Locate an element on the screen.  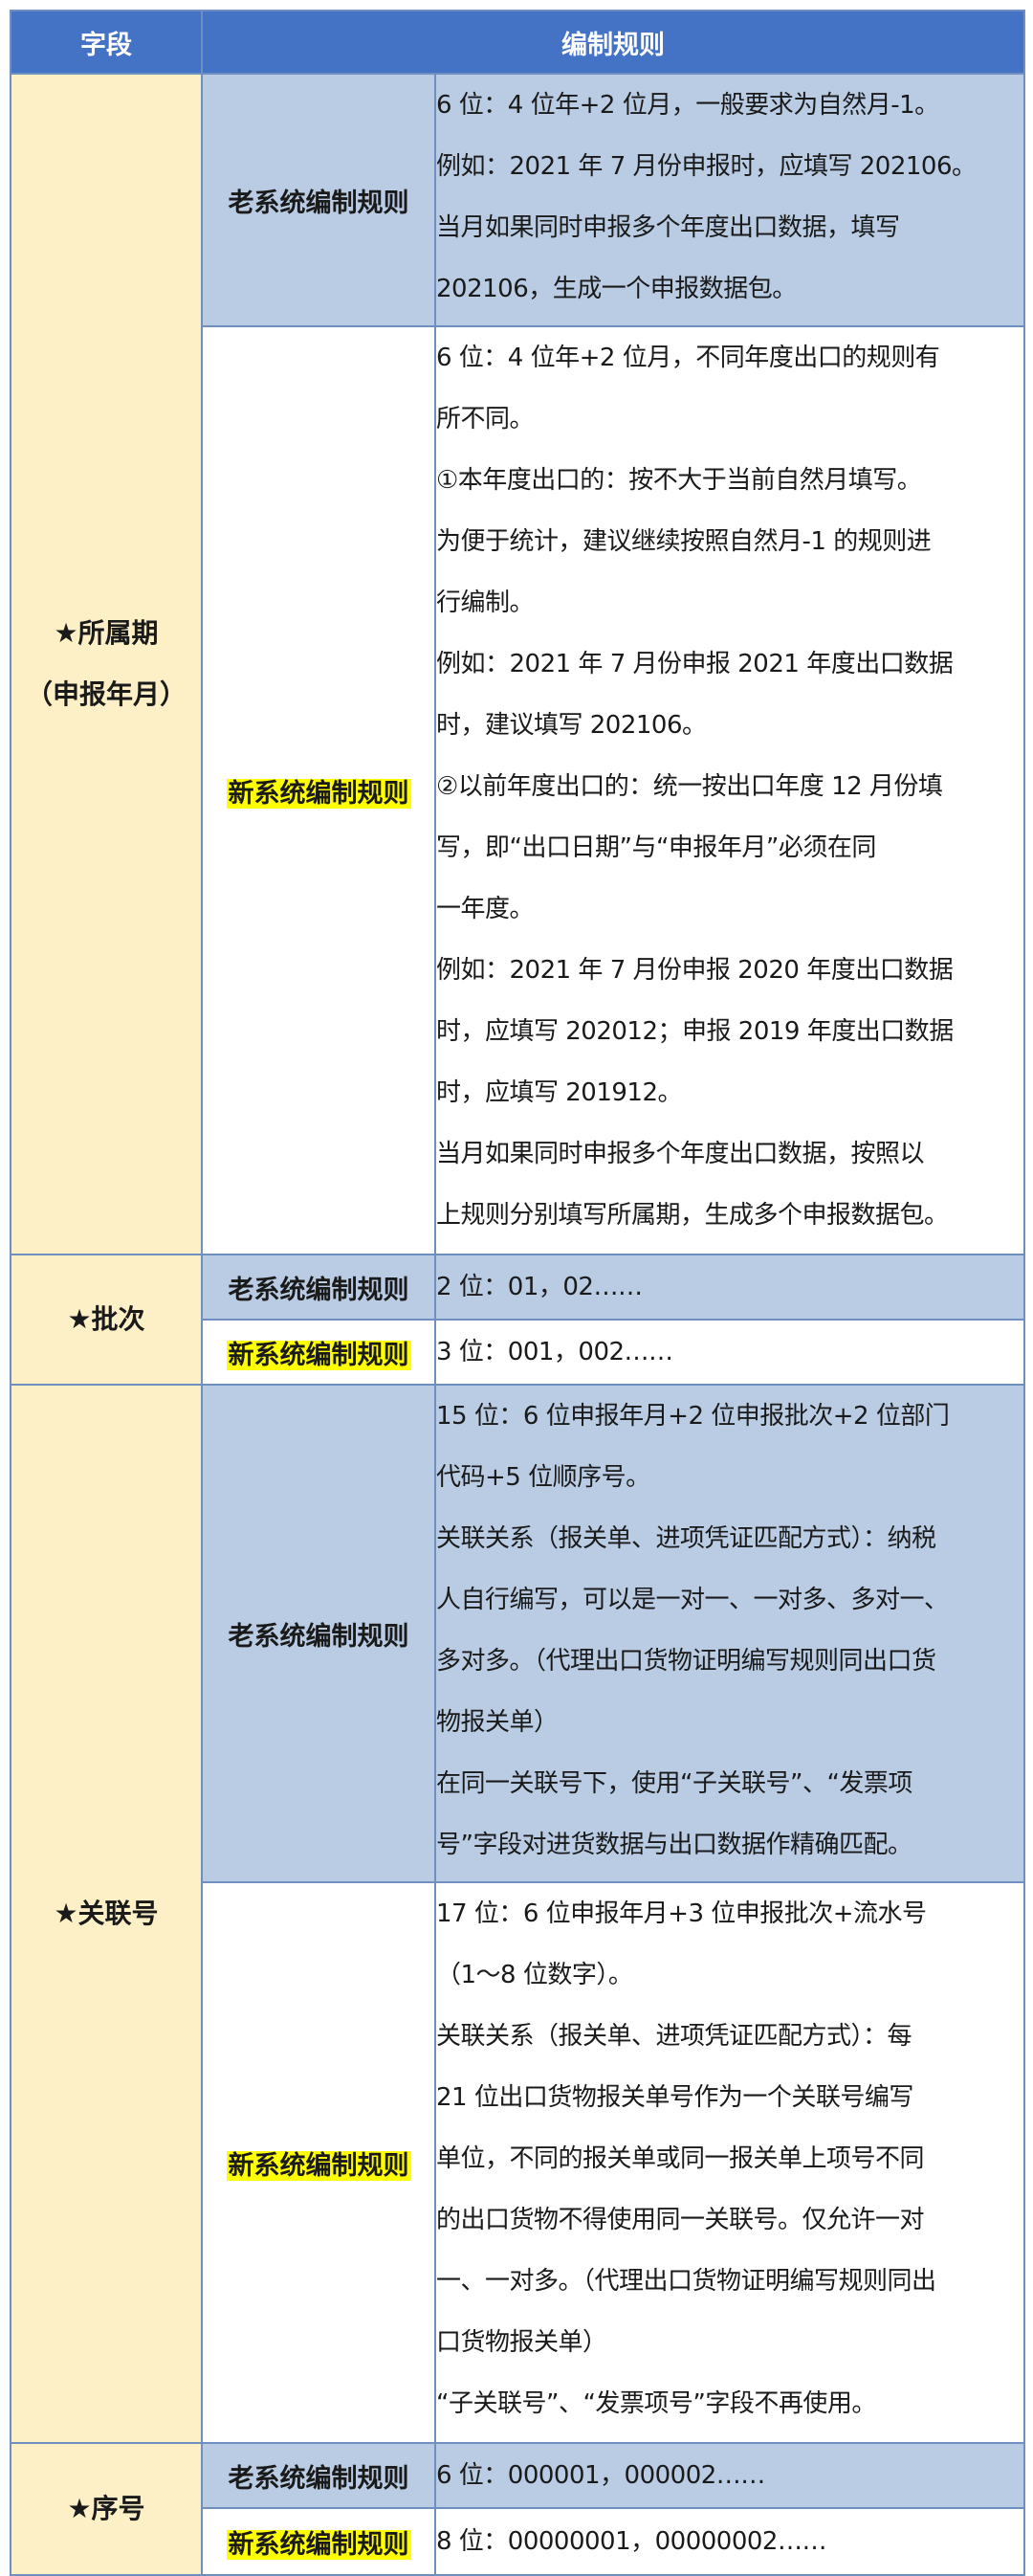
rule-line: 关联关系（报关单、进项凭证匹配方式）：纳税 is located at coordinates (686, 1538).